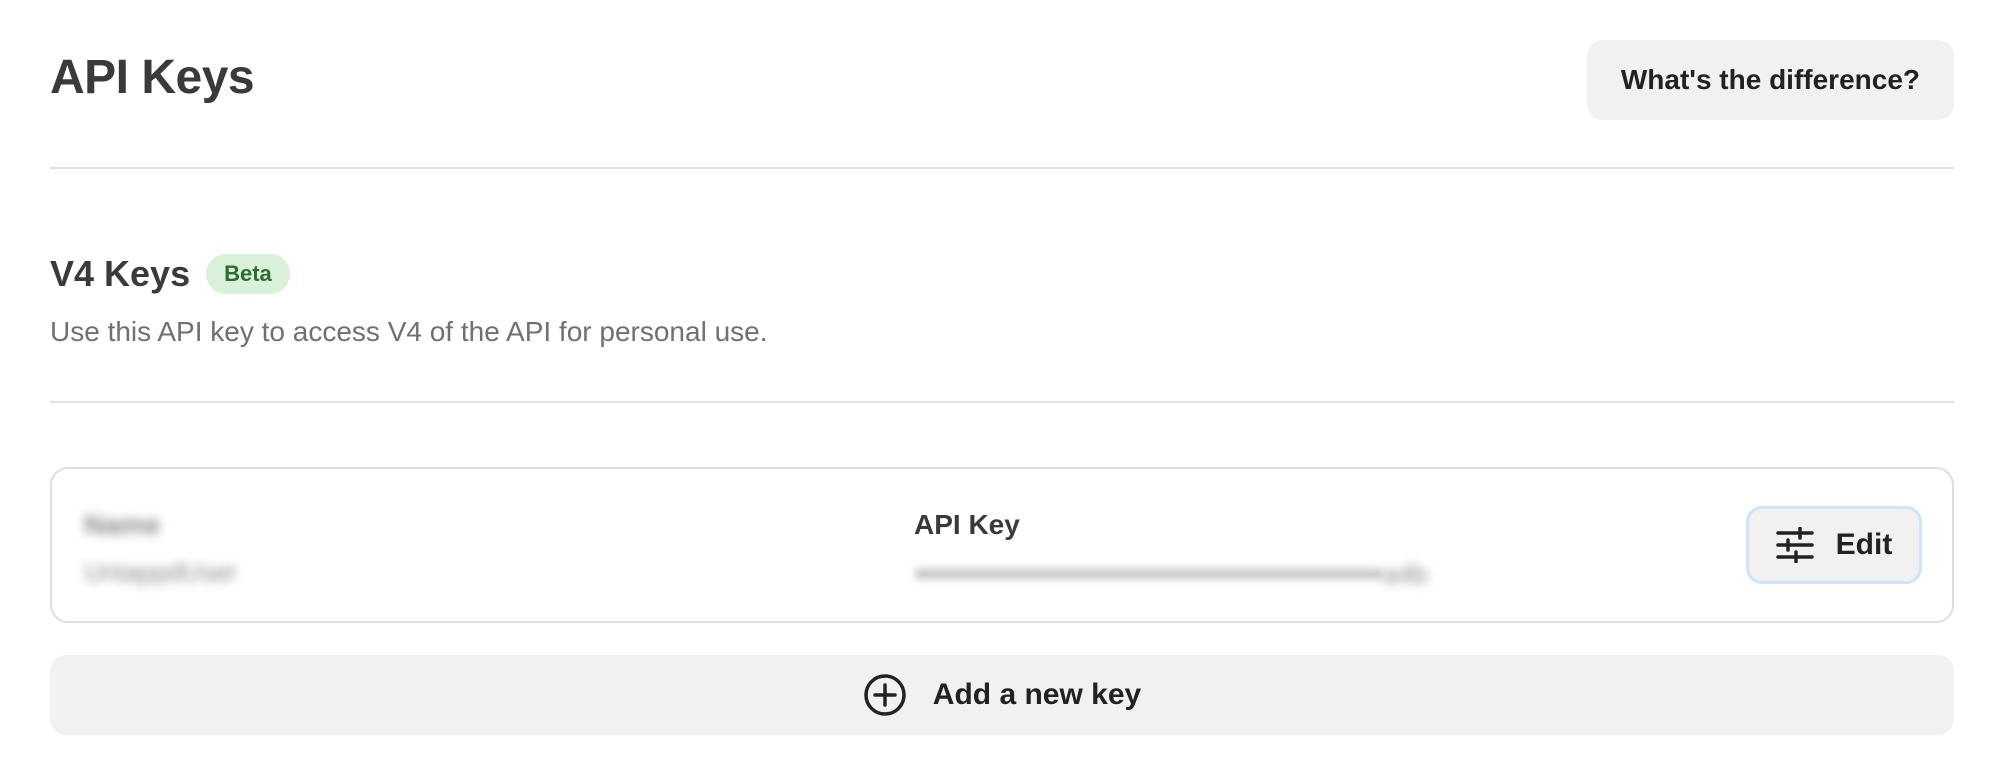  What do you see at coordinates (1002, 80) in the screenshot?
I see `page-header: API Keys What's the difference?` at bounding box center [1002, 80].